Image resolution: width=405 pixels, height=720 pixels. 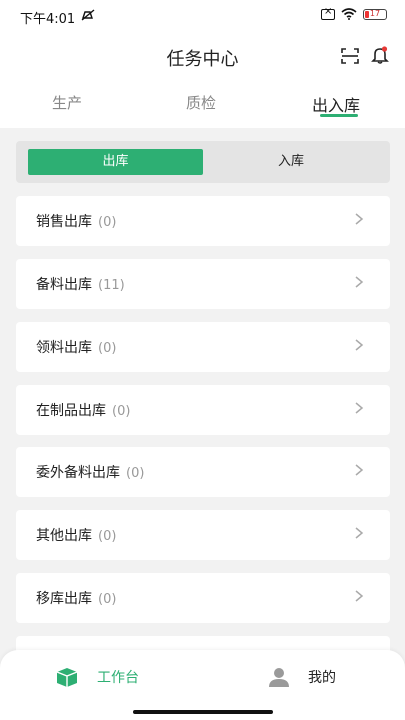 I want to click on user-icon, so click(x=279, y=677).